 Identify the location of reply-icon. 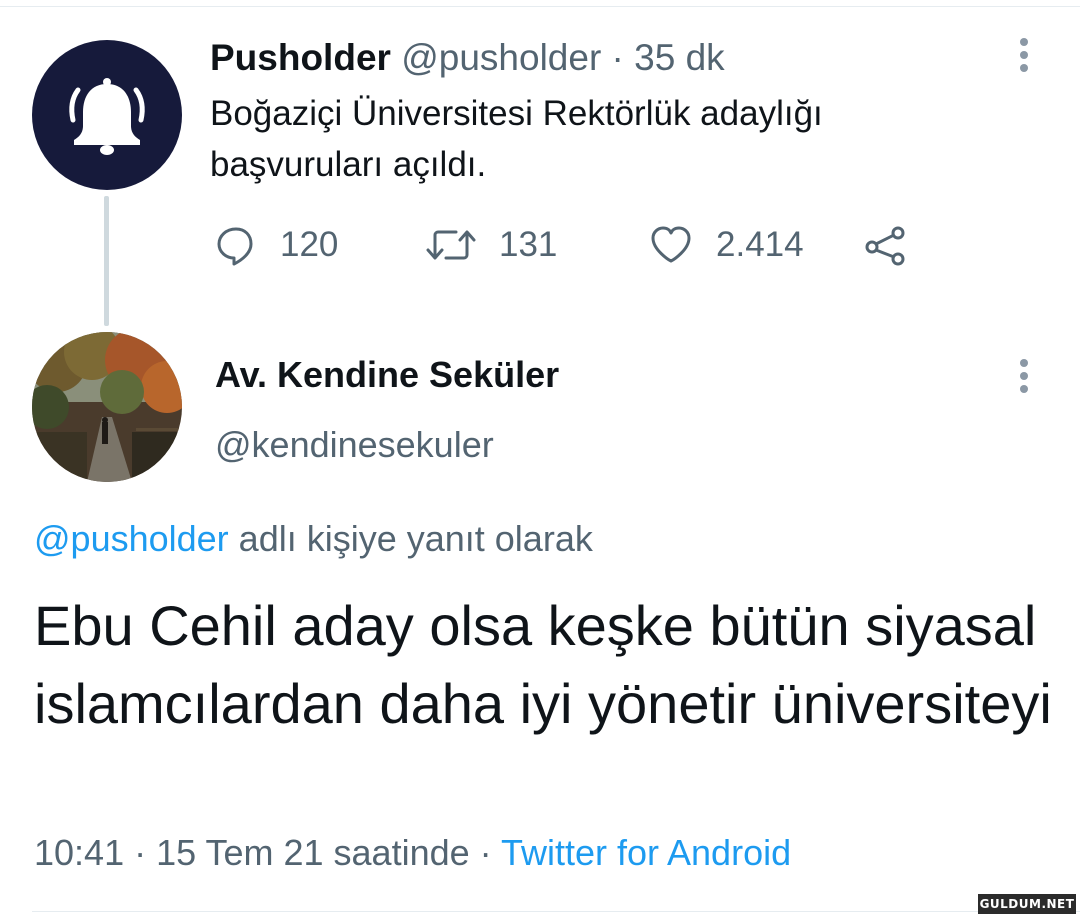
(235, 246).